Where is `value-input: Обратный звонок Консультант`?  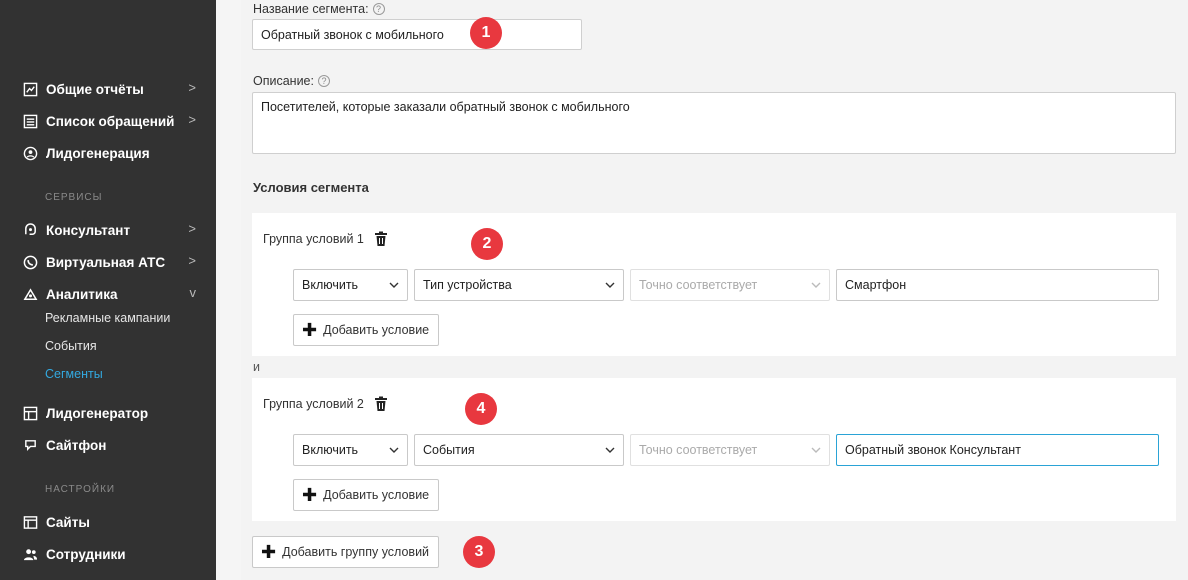 value-input: Обратный звонок Консультант is located at coordinates (997, 450).